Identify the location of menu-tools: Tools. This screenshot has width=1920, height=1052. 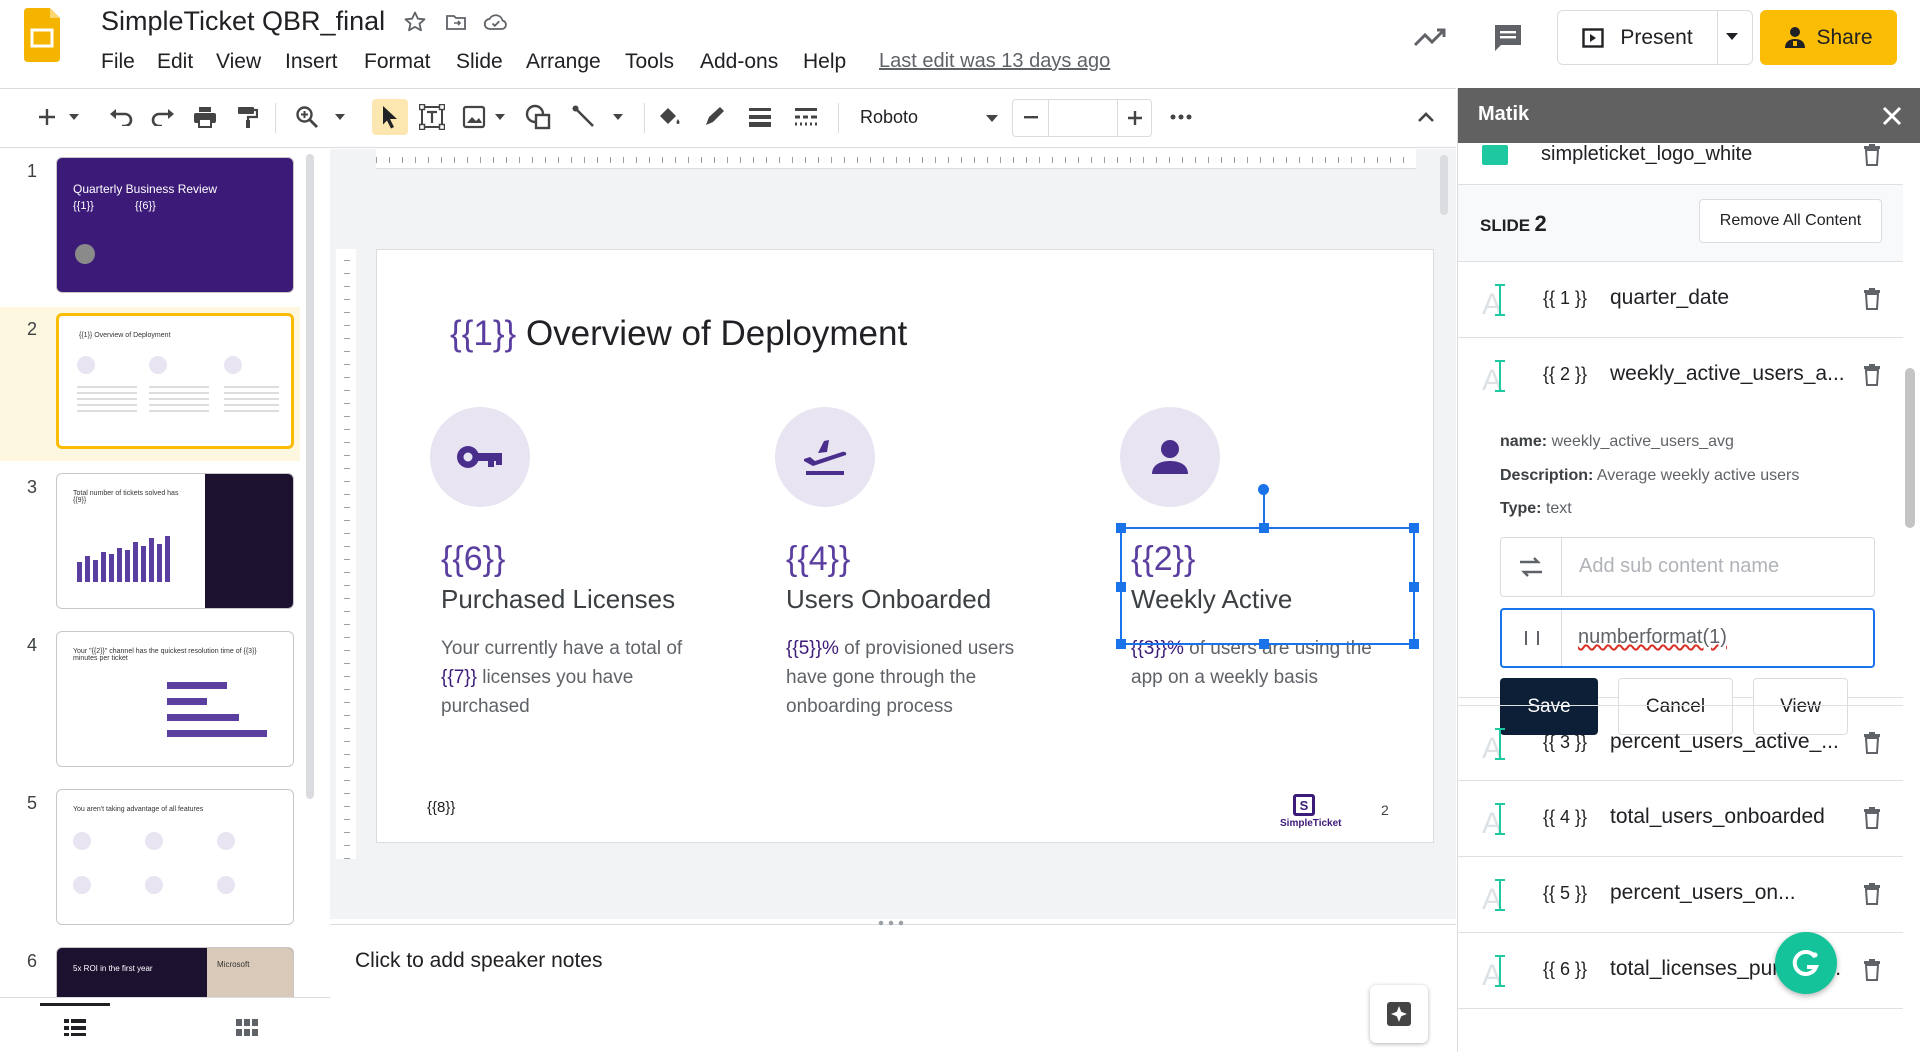
(649, 62).